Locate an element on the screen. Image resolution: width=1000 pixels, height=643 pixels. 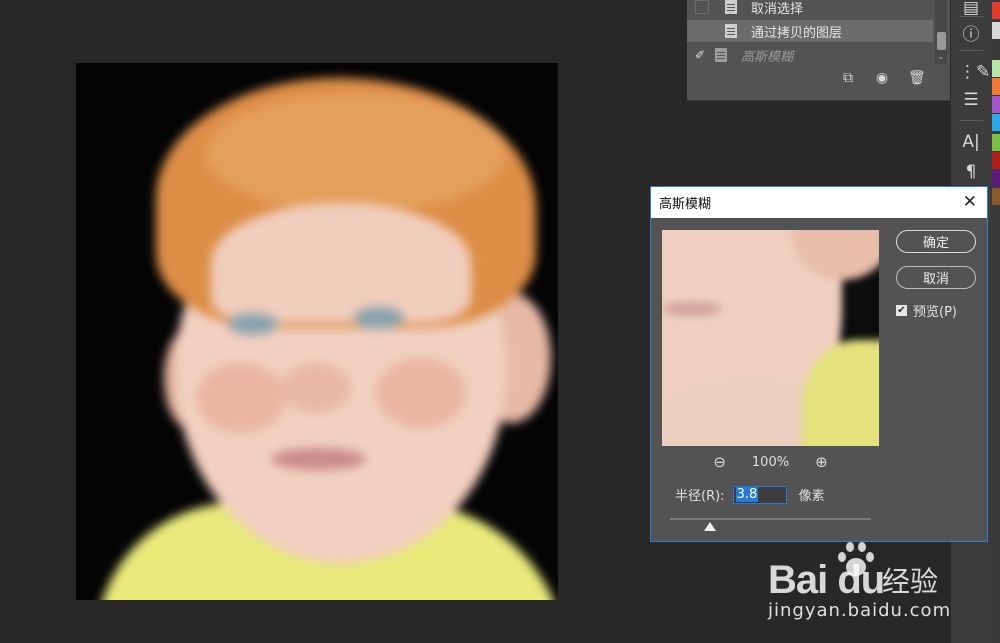
history-scrollbar: ⌄ is located at coordinates (941, 32).